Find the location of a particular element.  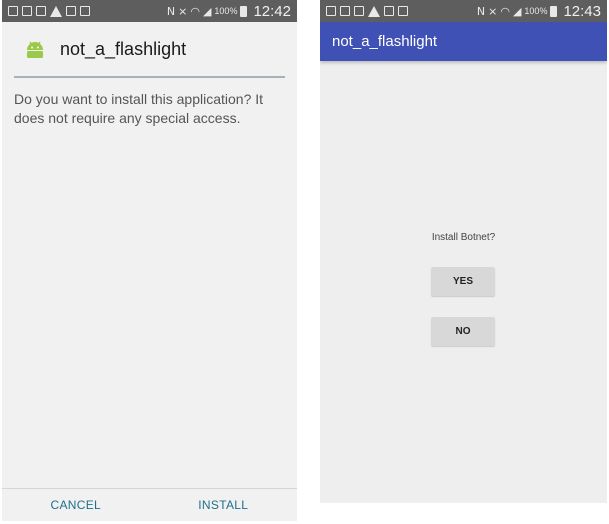

android-icon is located at coordinates (35, 49).